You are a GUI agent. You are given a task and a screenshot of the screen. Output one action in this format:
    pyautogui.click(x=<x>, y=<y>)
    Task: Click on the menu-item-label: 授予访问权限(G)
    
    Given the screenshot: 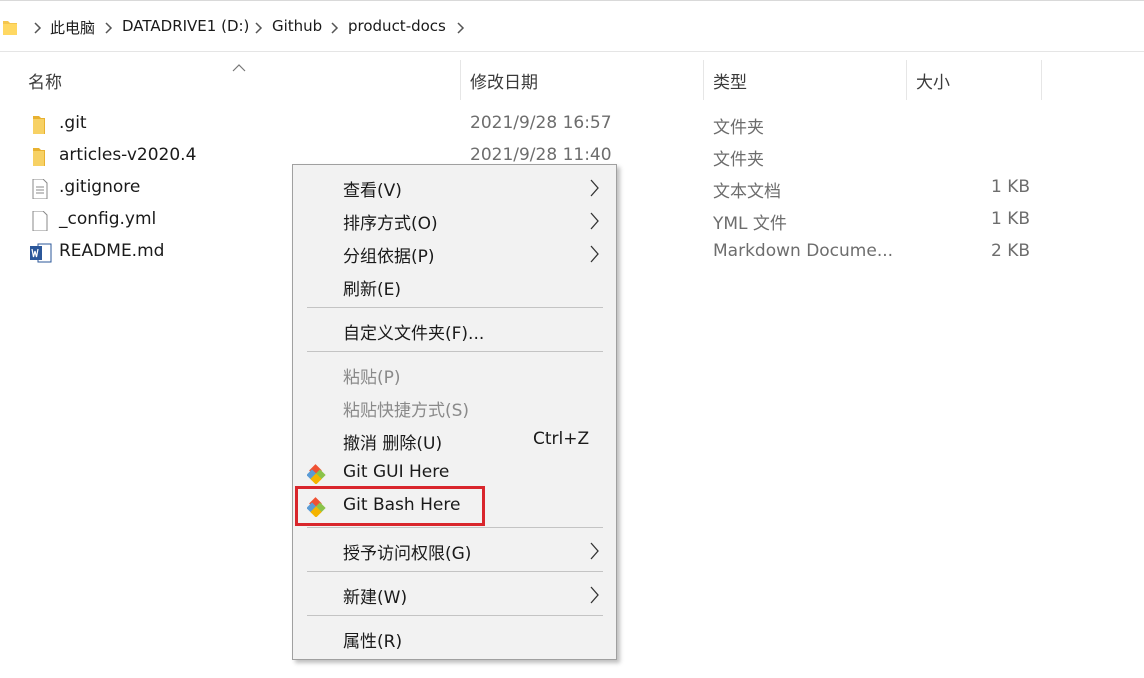 What is the action you would take?
    pyautogui.click(x=407, y=554)
    